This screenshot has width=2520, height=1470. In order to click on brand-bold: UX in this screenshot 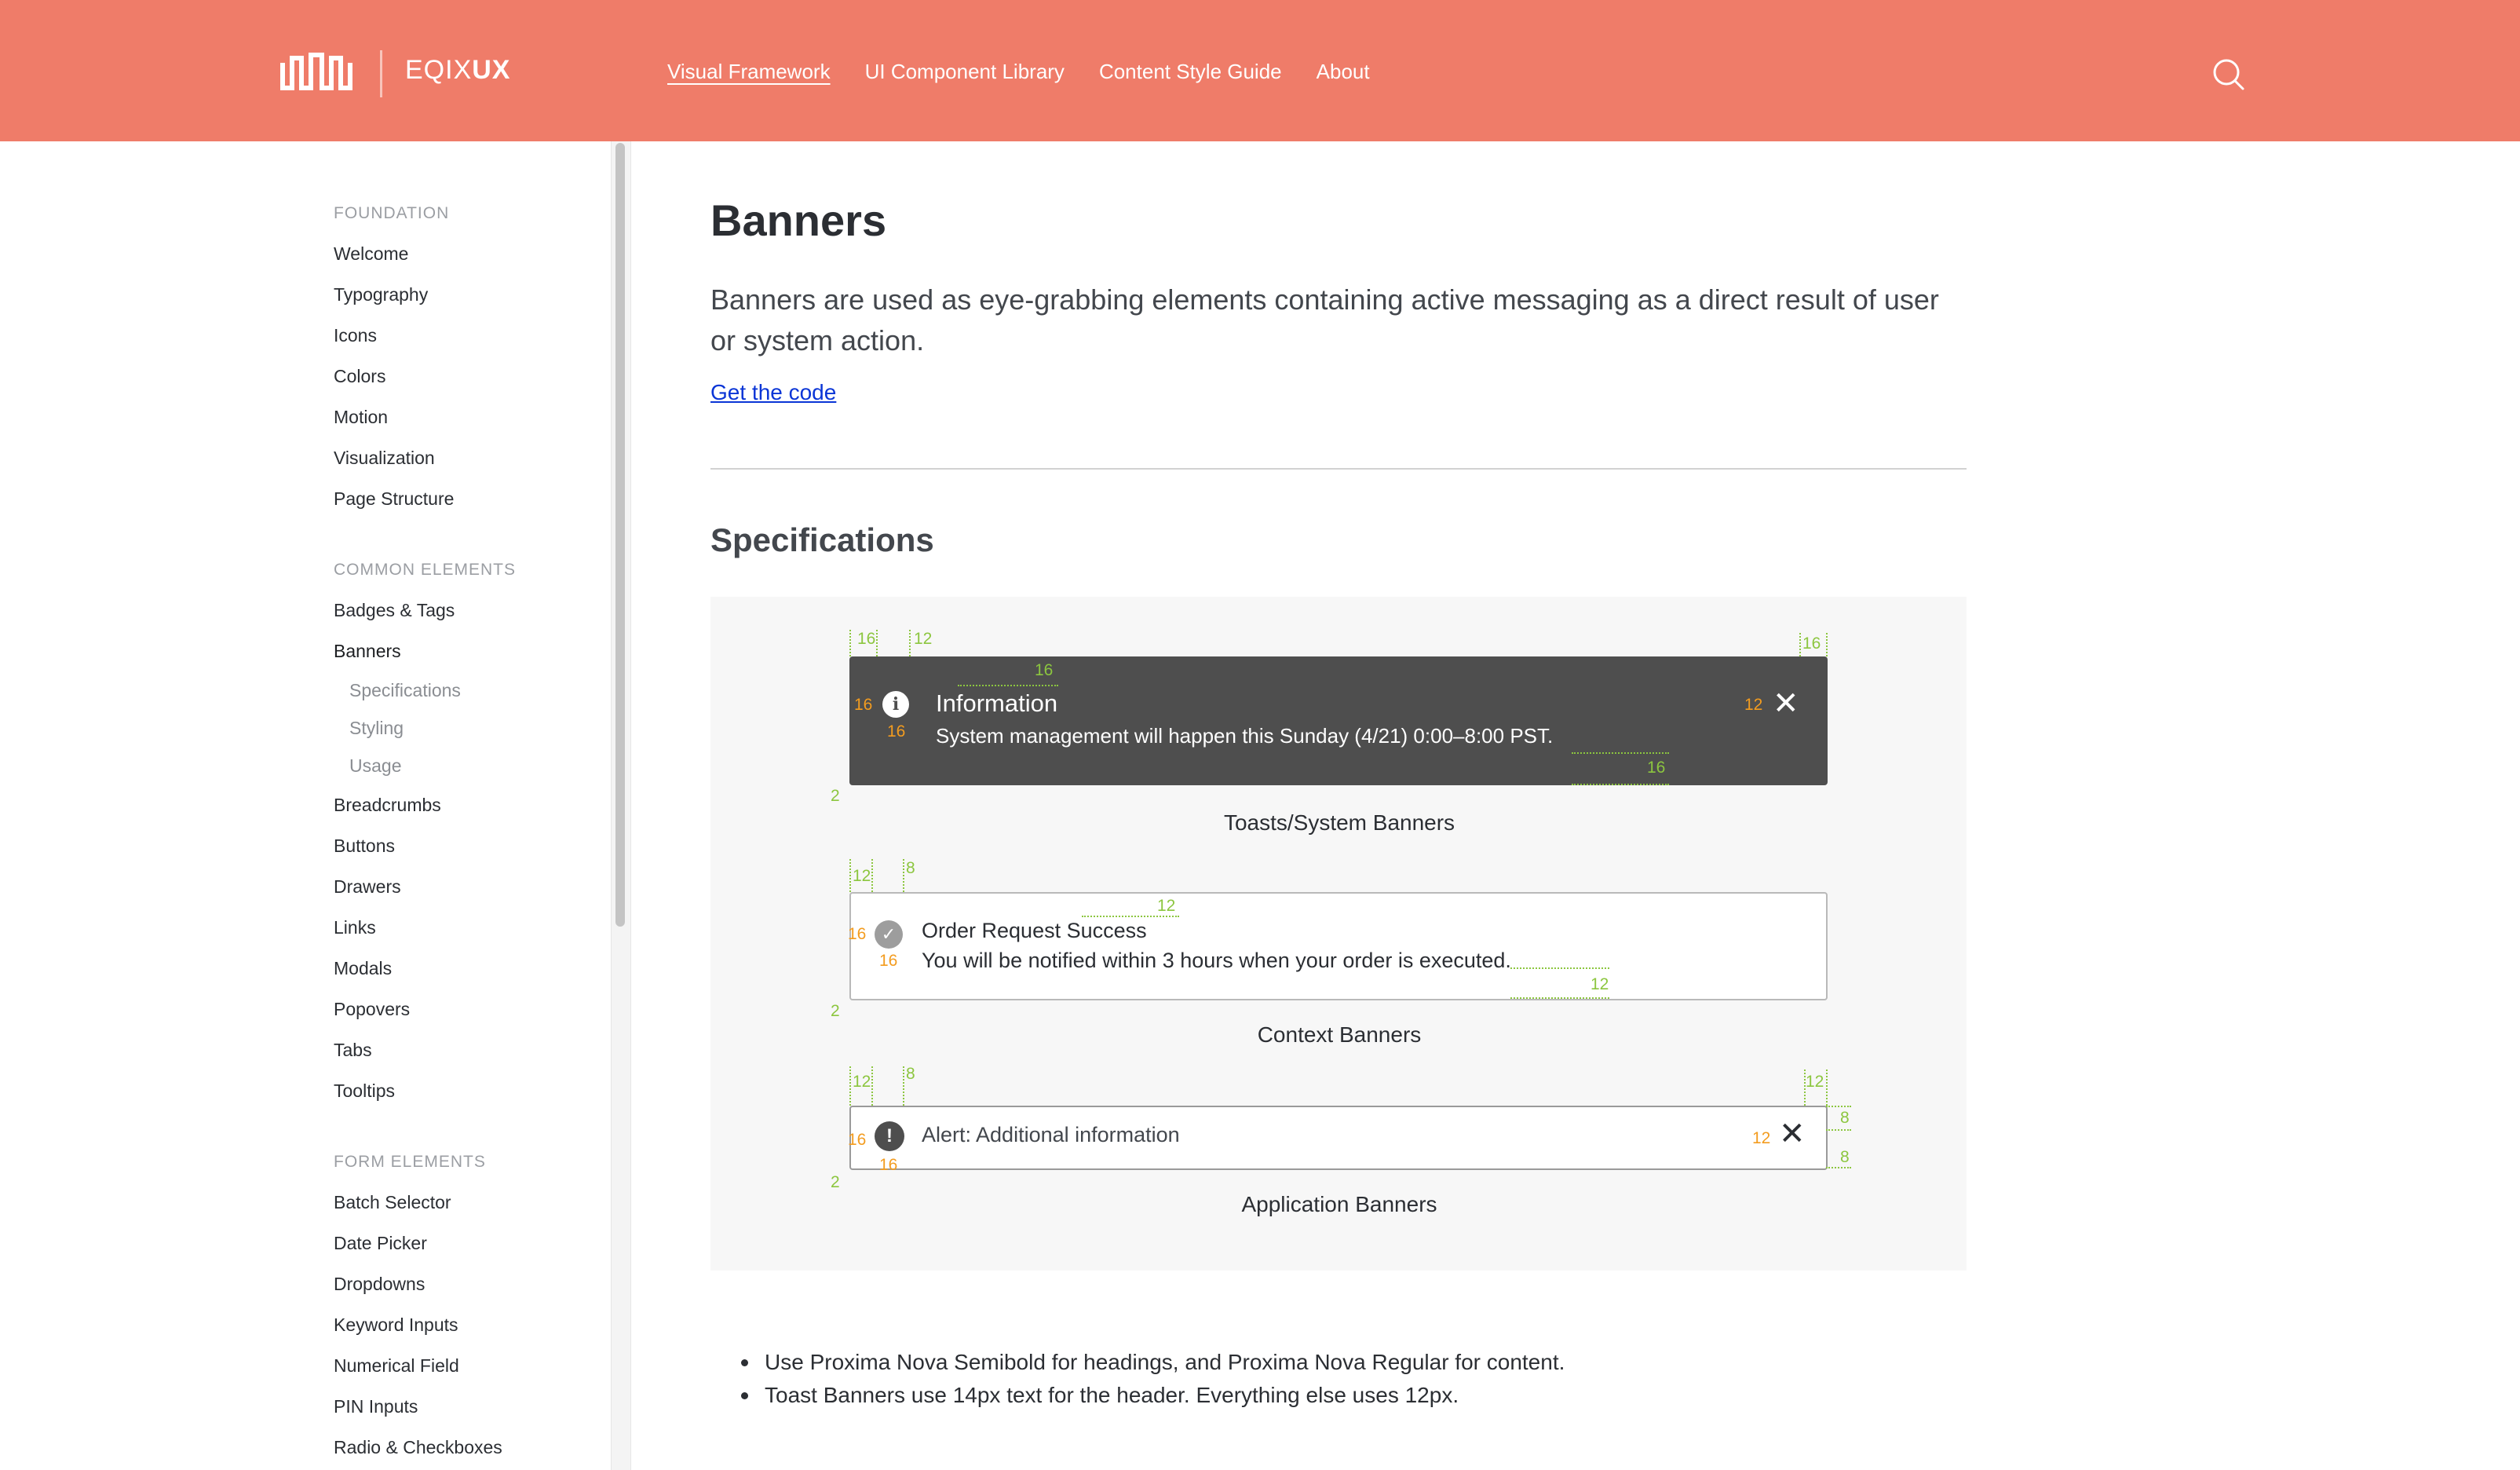, I will do `click(491, 70)`.